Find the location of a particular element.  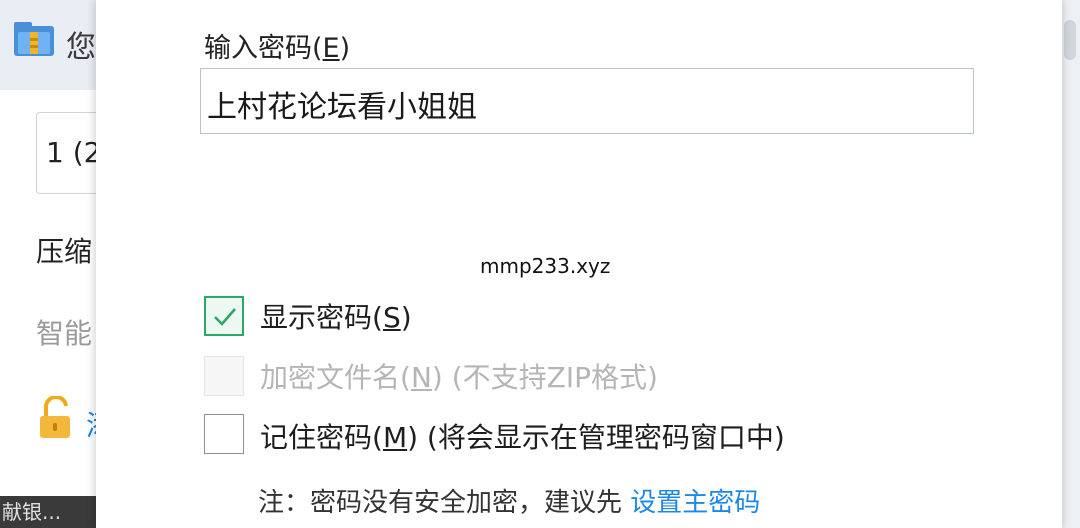

remember-password-label-note: ) (将会显示在管理密码窗口中) is located at coordinates (596, 437).